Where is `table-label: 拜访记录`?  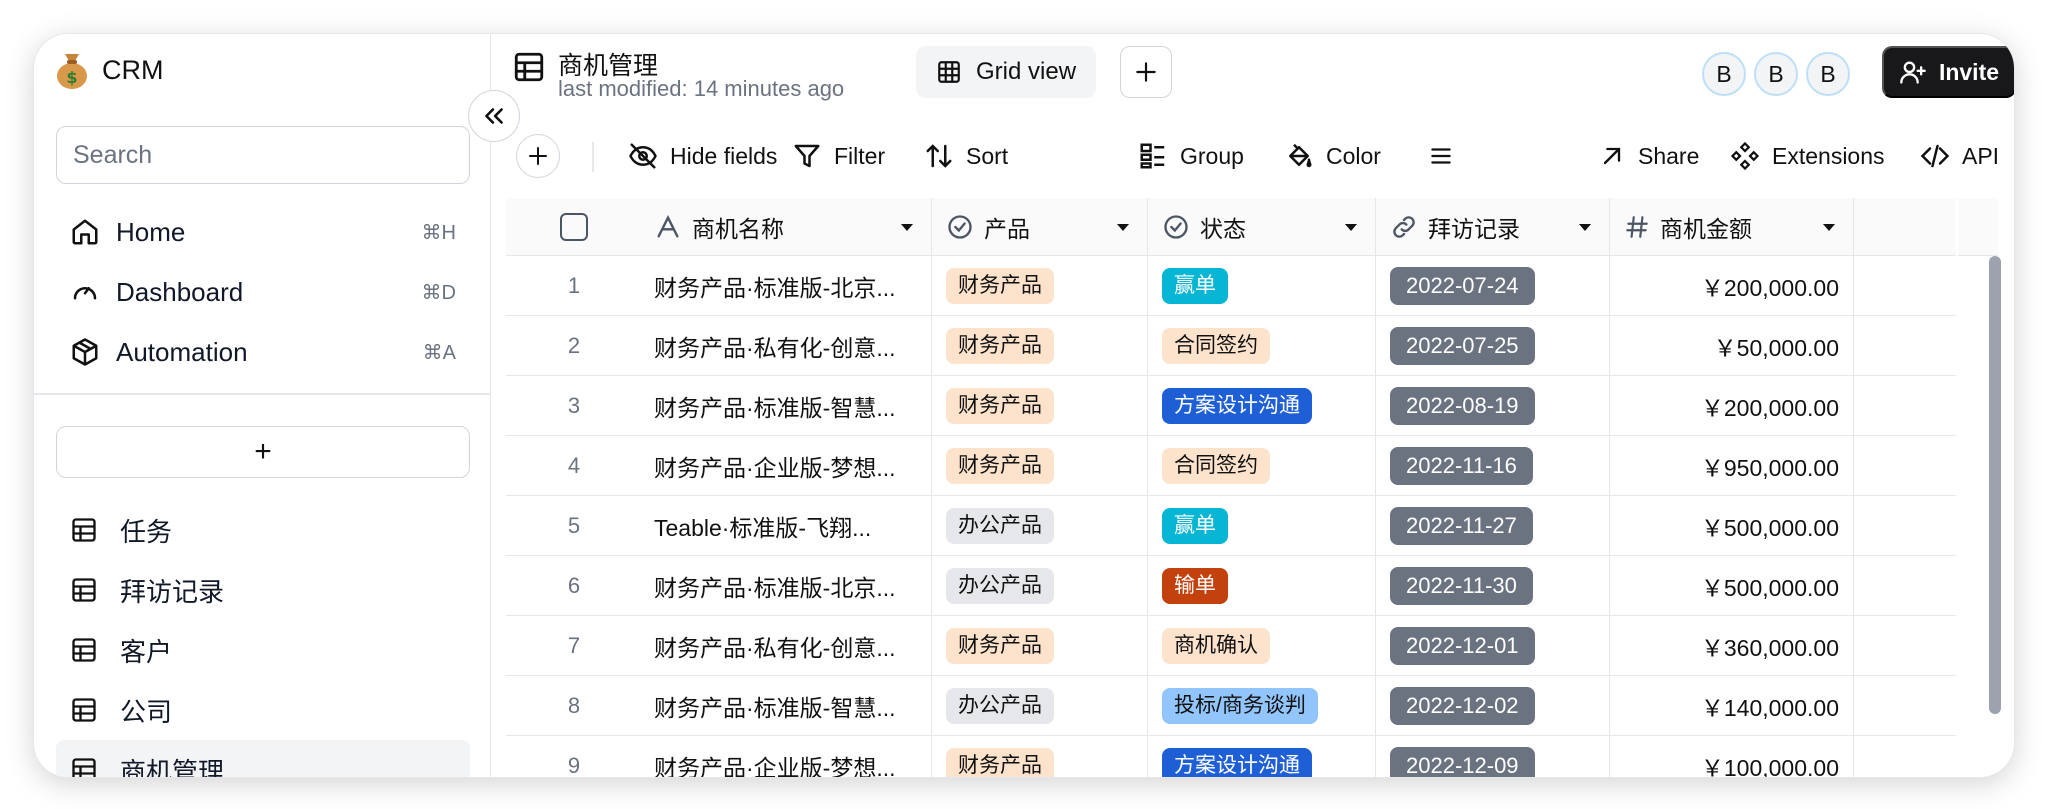 table-label: 拜访记录 is located at coordinates (172, 591).